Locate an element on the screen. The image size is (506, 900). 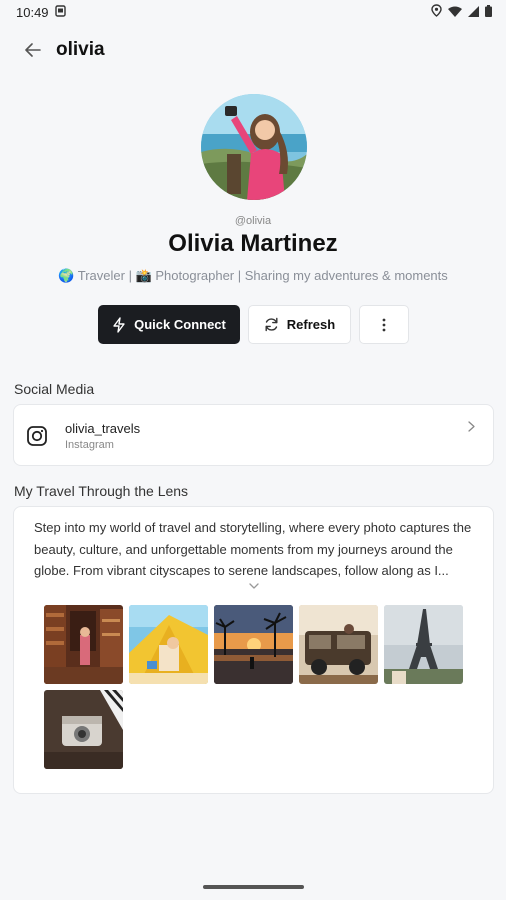
page-title: olivia is located at coordinates (80, 49).